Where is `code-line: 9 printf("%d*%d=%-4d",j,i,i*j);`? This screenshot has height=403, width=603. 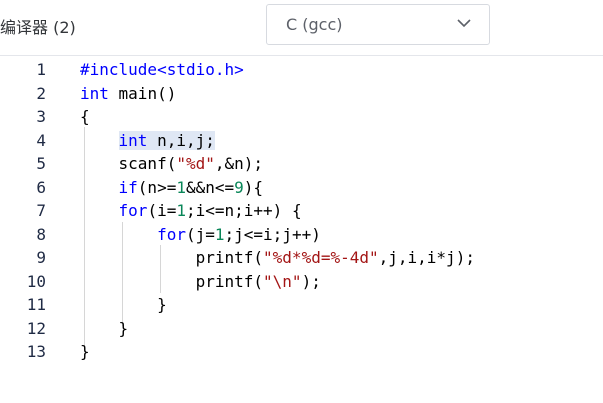
code-line: 9 printf("%d*%d=%-4d",j,i,i*j); is located at coordinates (301, 258).